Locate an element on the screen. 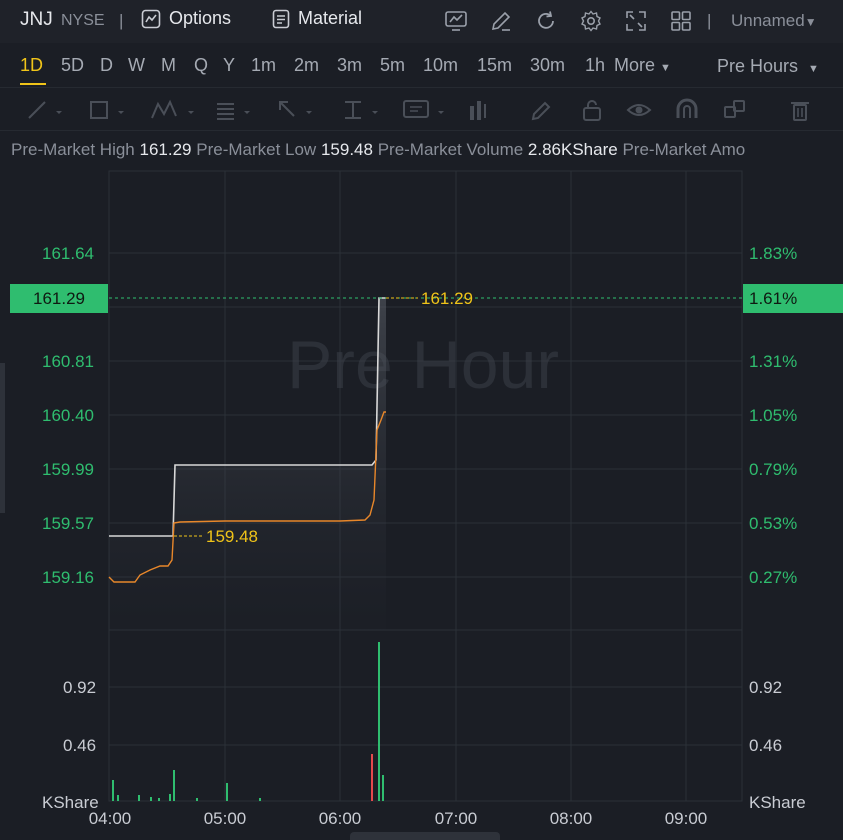 Image resolution: width=843 pixels, height=840 pixels. trash-icon is located at coordinates (800, 110).